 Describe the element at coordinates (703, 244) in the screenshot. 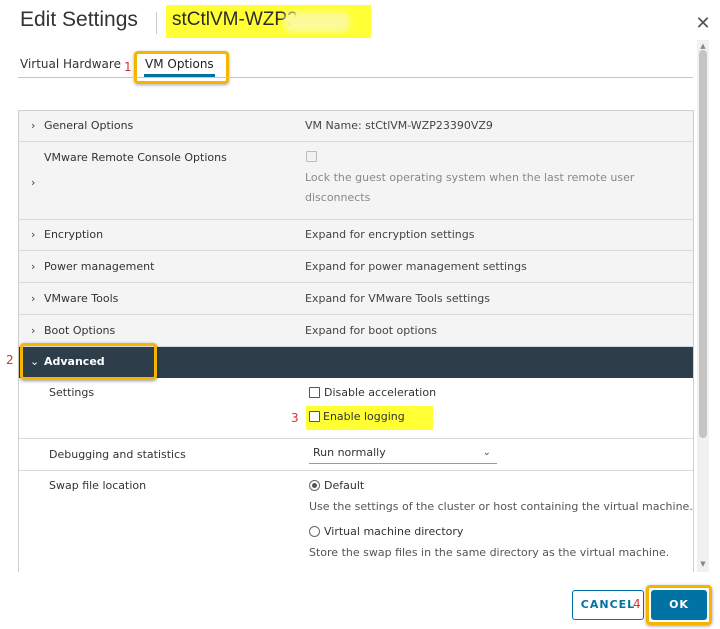

I see `scroll-thumb` at that location.